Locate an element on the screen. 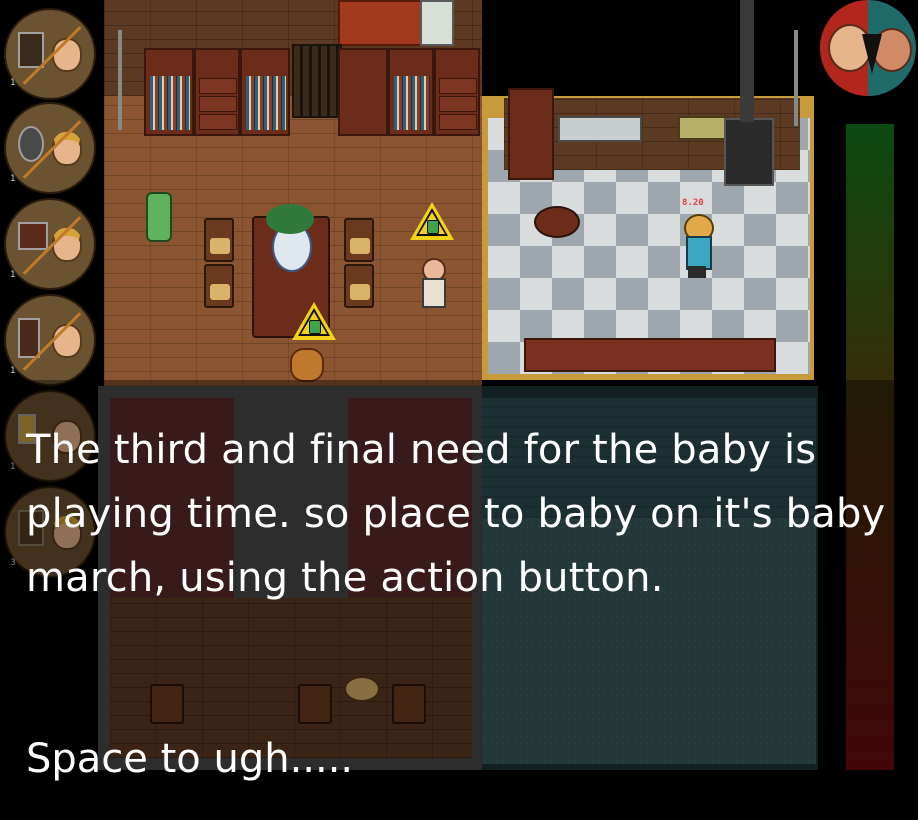 Image resolution: width=918 pixels, height=820 pixels. child-character is located at coordinates (698, 247).